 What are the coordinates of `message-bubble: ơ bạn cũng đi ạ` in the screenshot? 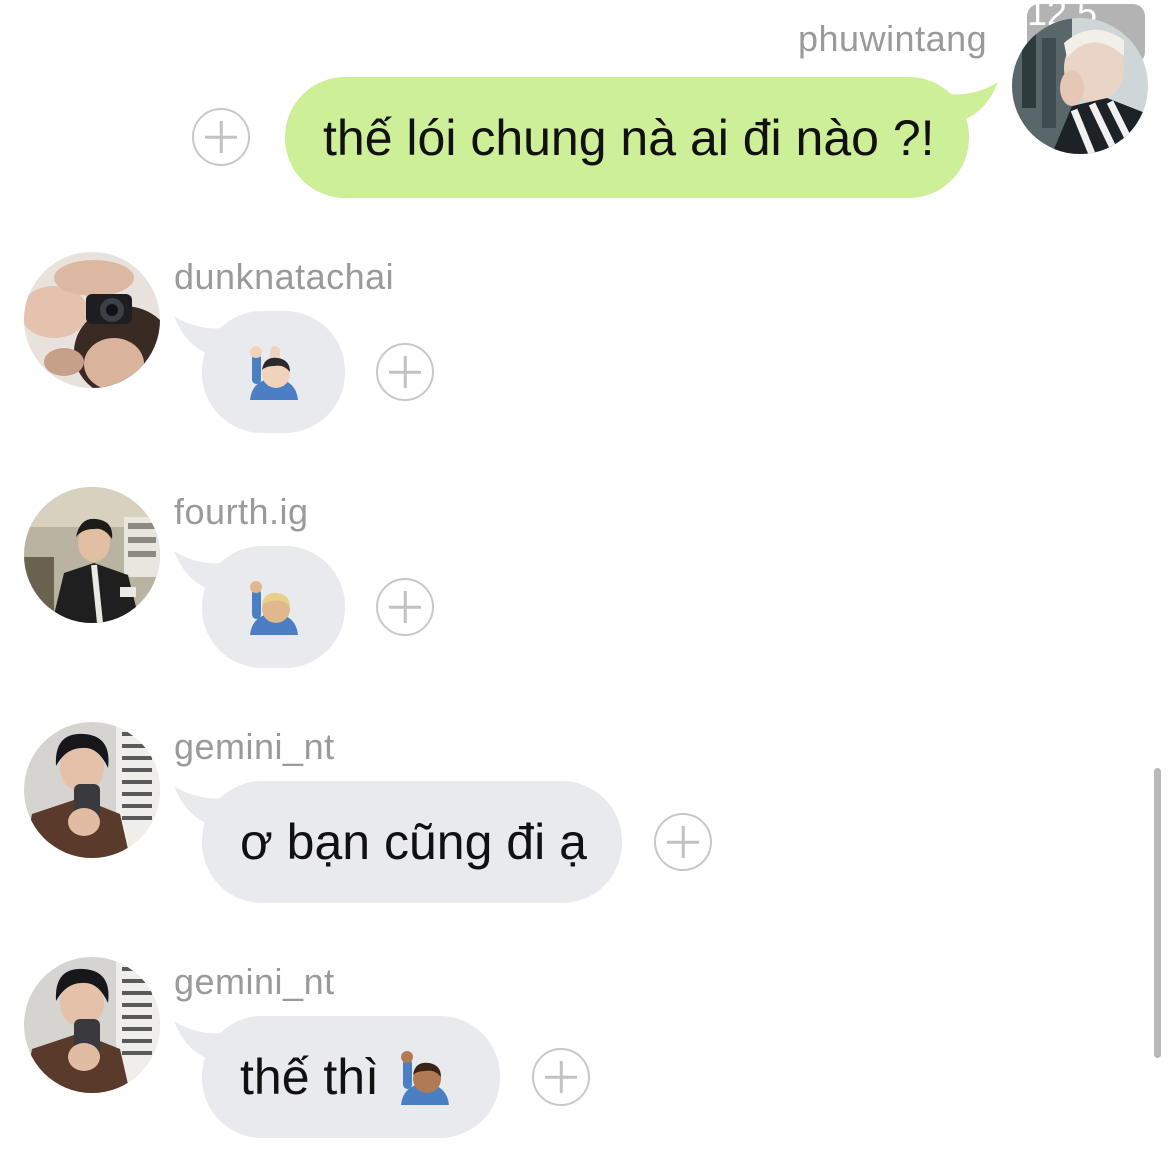 It's located at (412, 842).